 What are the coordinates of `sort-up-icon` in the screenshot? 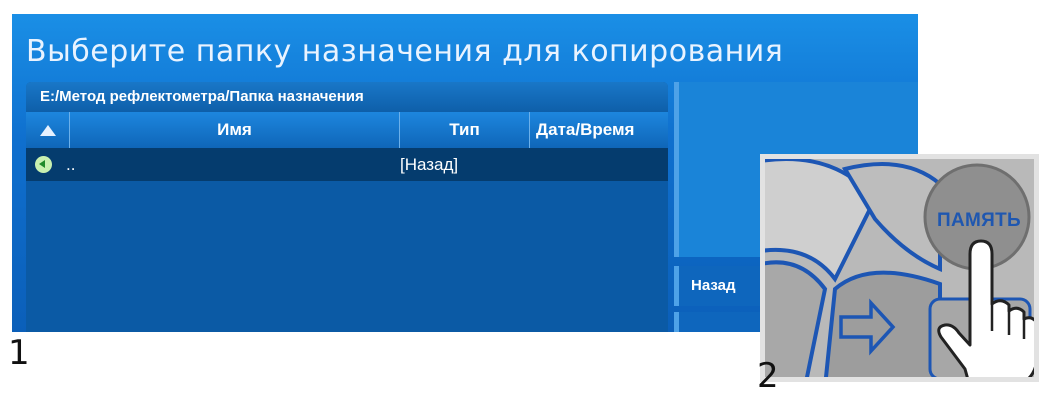 It's located at (47, 131).